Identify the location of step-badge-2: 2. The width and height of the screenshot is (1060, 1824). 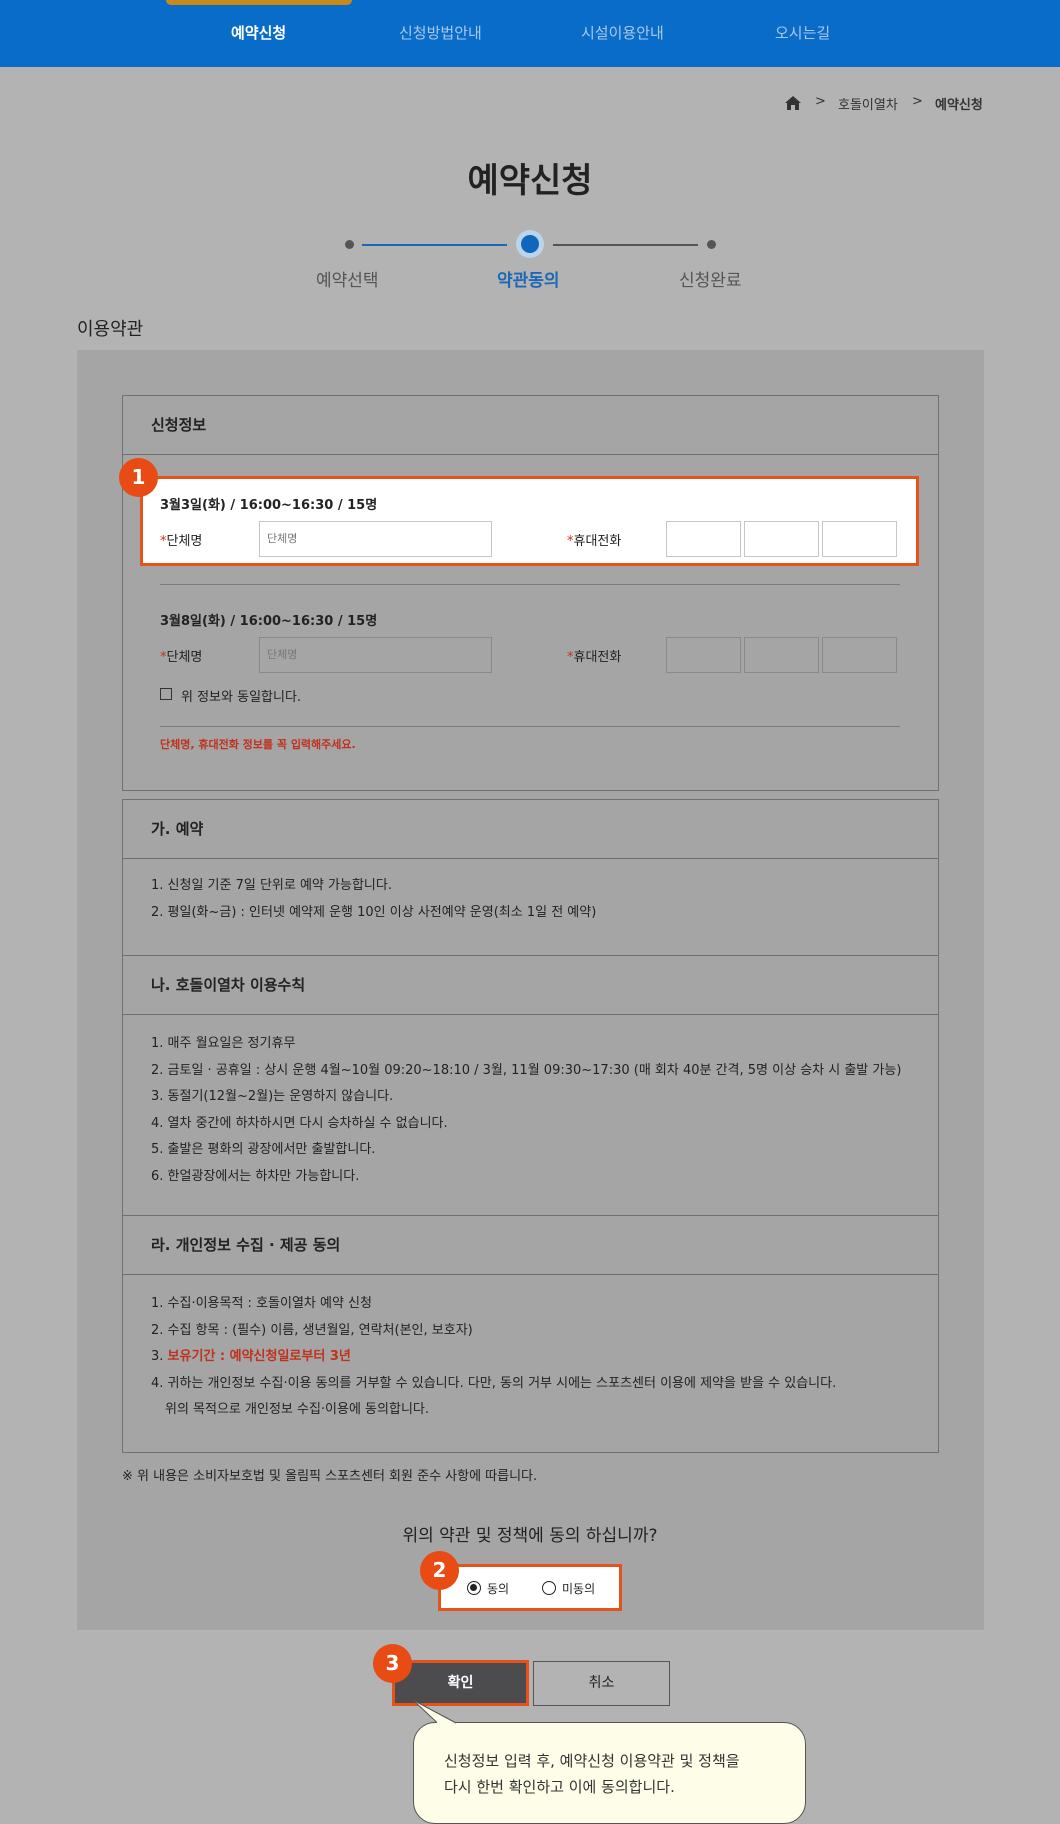
(439, 1570).